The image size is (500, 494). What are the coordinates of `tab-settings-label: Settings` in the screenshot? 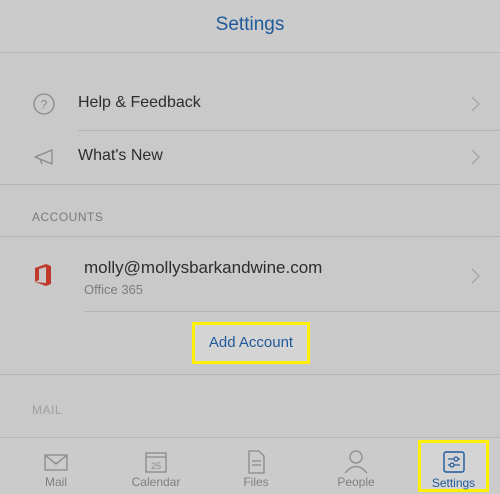 It's located at (453, 483).